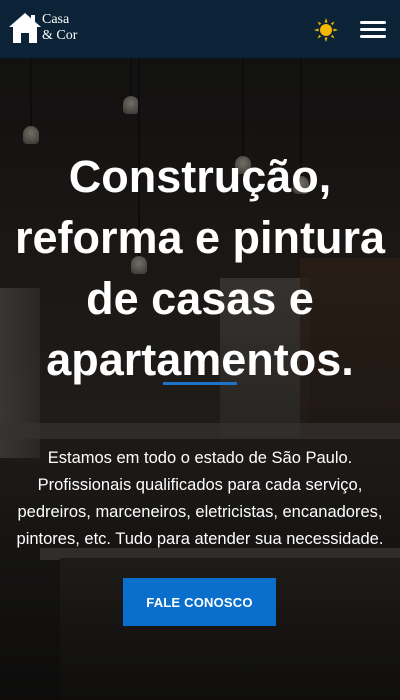  Describe the element at coordinates (373, 30) in the screenshot. I see `hamburger-menu-icon` at that location.